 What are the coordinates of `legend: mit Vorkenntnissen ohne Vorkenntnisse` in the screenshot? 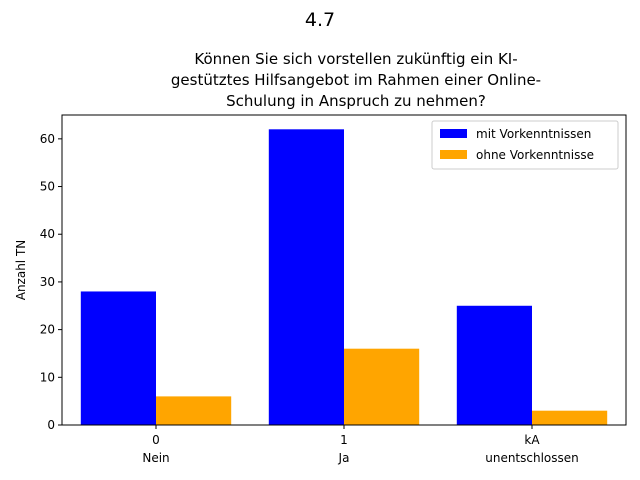 It's located at (525, 145).